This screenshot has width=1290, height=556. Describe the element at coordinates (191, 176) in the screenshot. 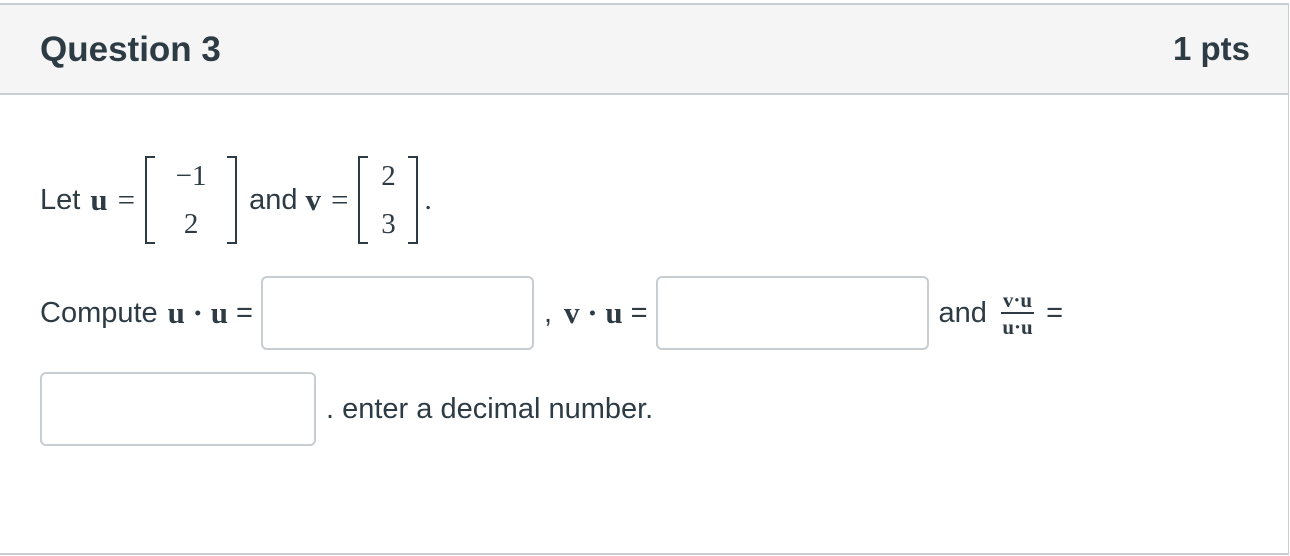

I see `u-vector-entry-1: −1` at that location.